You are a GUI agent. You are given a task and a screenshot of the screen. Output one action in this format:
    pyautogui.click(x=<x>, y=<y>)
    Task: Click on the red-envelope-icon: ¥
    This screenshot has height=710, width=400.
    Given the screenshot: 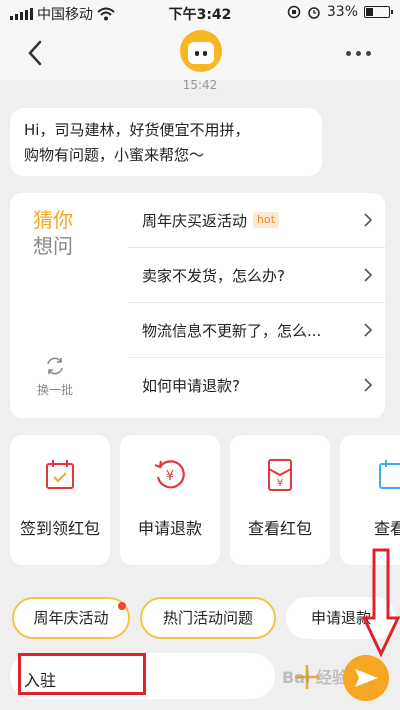 What is the action you would take?
    pyautogui.click(x=280, y=475)
    